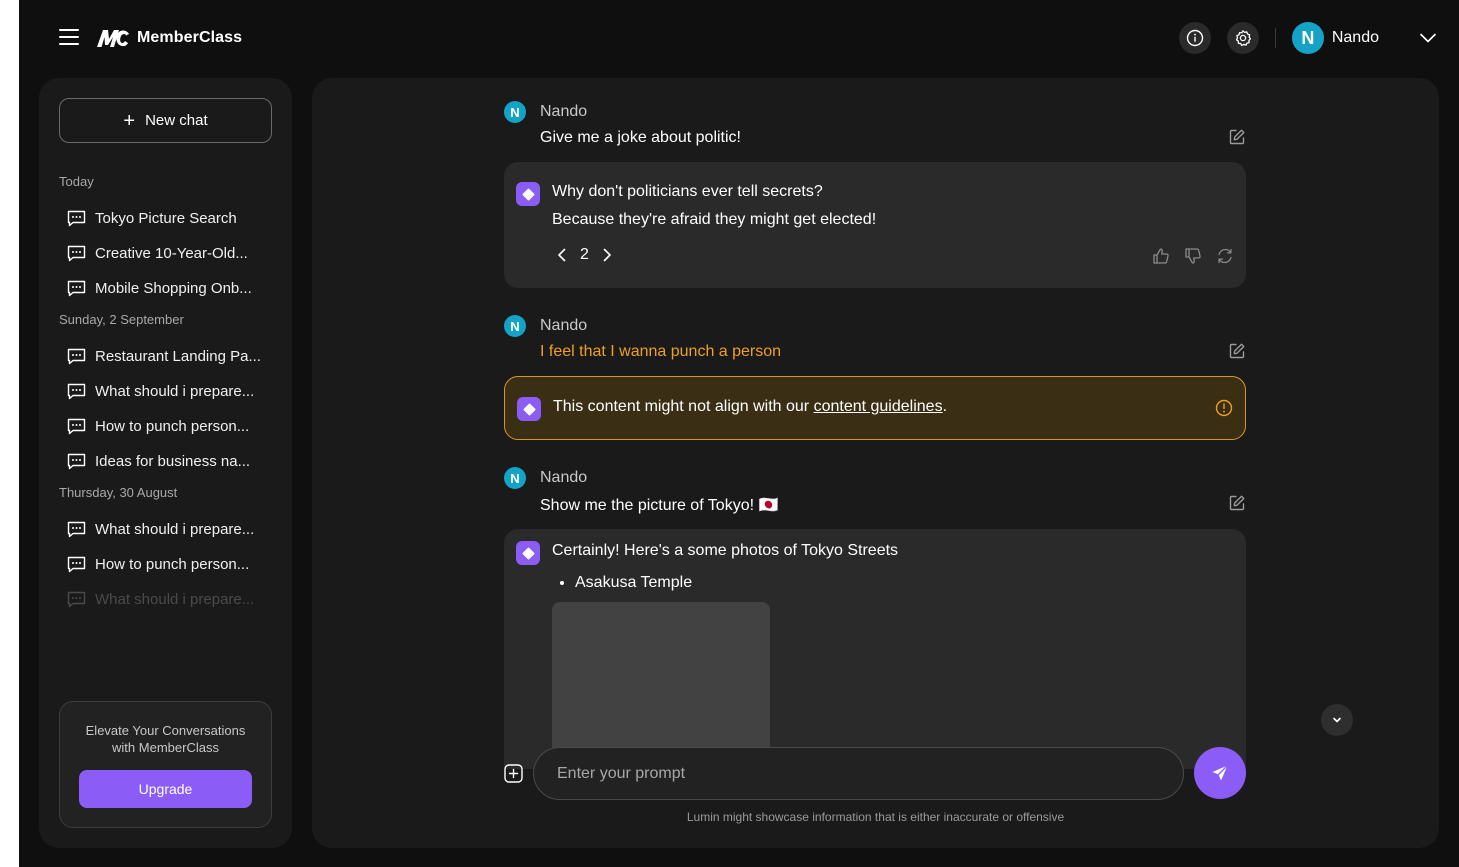 The height and width of the screenshot is (867, 1459). I want to click on warning-icon, so click(1224, 408).